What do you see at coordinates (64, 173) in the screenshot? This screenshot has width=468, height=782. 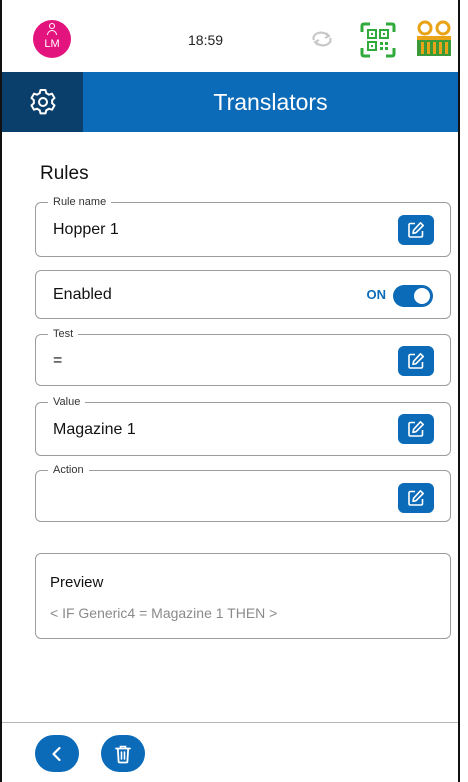 I see `section-title: Rules` at bounding box center [64, 173].